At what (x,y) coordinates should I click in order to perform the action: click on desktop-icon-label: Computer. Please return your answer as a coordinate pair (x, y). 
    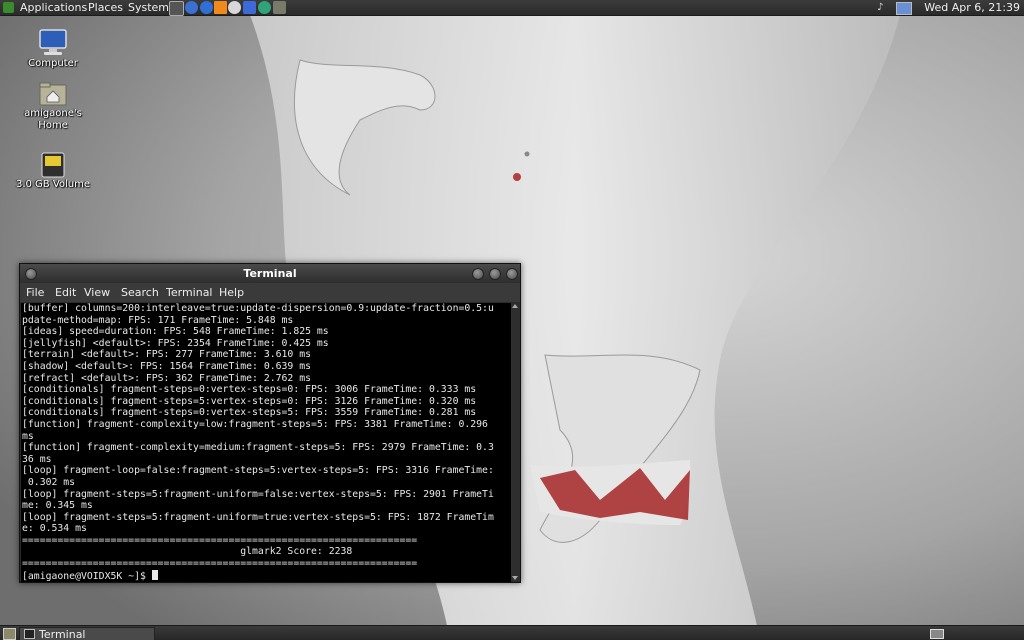
    Looking at the image, I should click on (53, 63).